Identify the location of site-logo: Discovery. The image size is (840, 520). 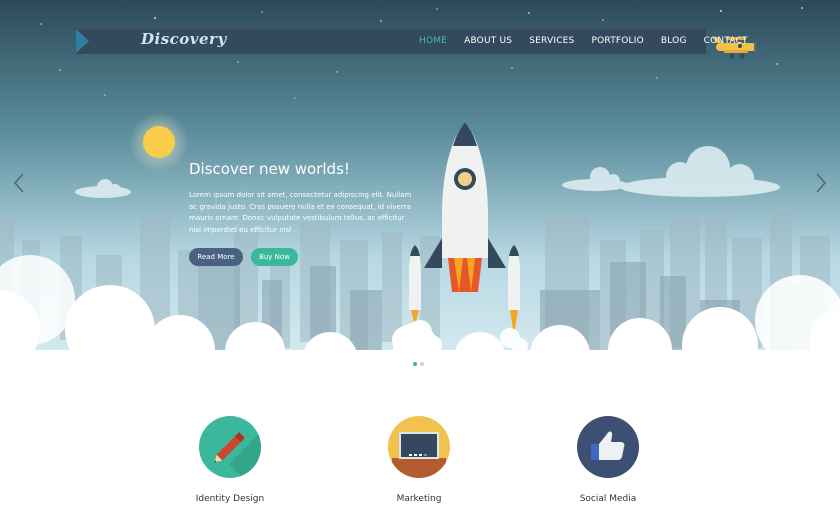
(184, 39).